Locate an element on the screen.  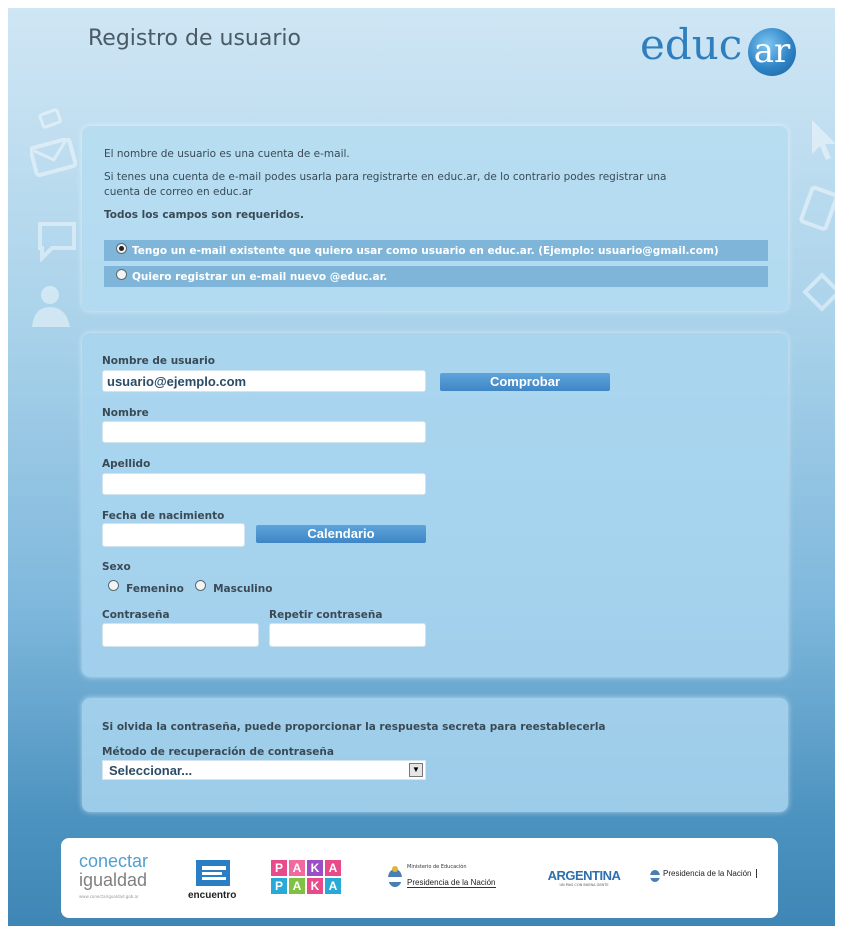
educar-logo: educ ar is located at coordinates (720, 48).